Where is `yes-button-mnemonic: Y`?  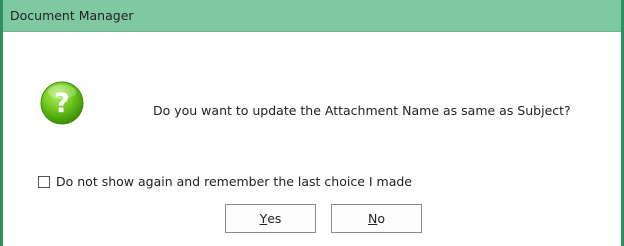 yes-button-mnemonic: Y is located at coordinates (263, 218).